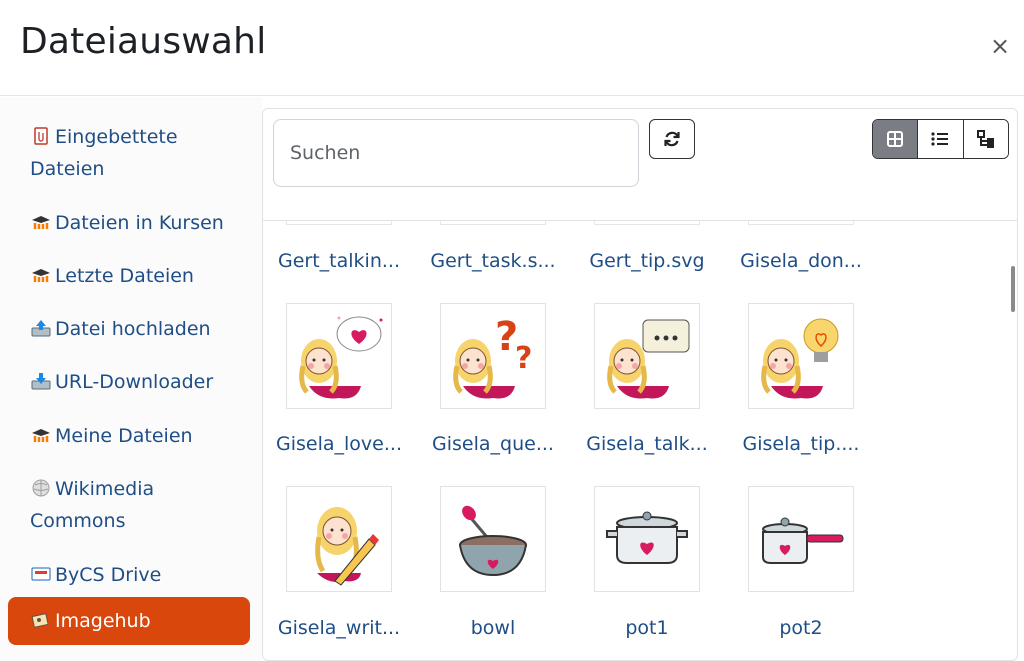 The height and width of the screenshot is (661, 1024). I want to click on sidebar-item-wikimedia: Wikimedia Commons, so click(129, 505).